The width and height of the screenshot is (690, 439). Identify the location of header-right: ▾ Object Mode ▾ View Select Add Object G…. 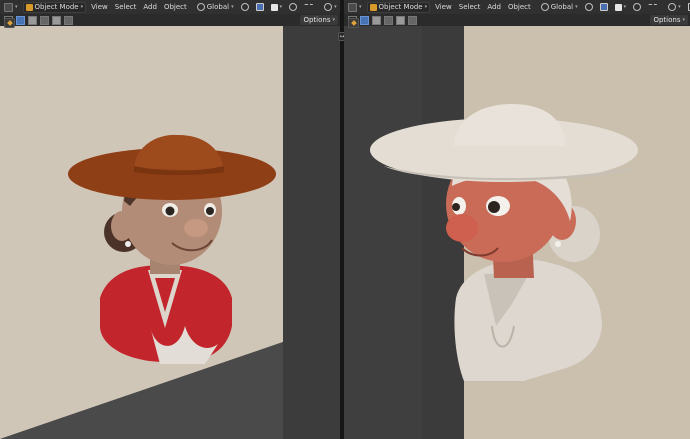
(517, 7).